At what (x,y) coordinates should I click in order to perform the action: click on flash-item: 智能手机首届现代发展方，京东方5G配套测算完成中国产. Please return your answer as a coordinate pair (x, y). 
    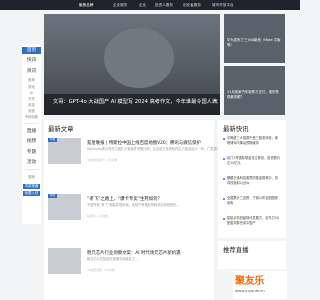
    Looking at the image, I should click on (252, 223).